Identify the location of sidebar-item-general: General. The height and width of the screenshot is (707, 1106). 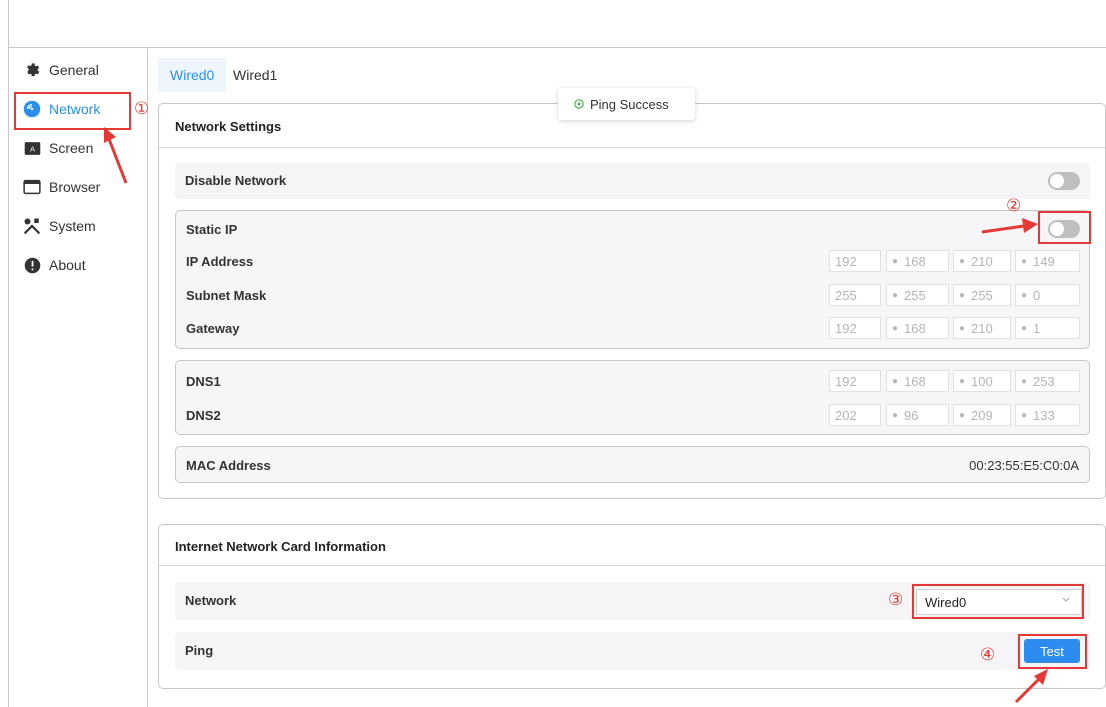
(61, 70).